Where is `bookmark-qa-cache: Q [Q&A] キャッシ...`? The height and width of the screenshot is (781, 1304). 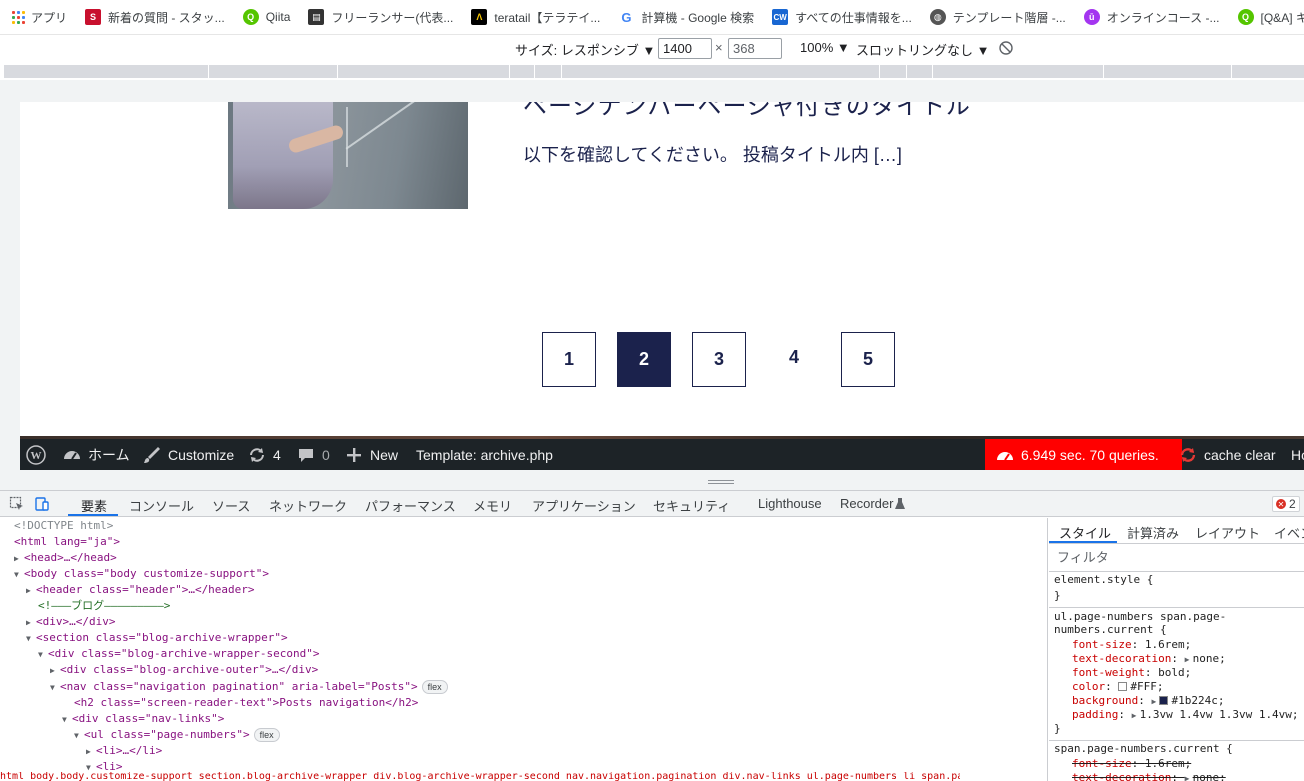
bookmark-qa-cache: Q [Q&A] キャッシ... is located at coordinates (1270, 17).